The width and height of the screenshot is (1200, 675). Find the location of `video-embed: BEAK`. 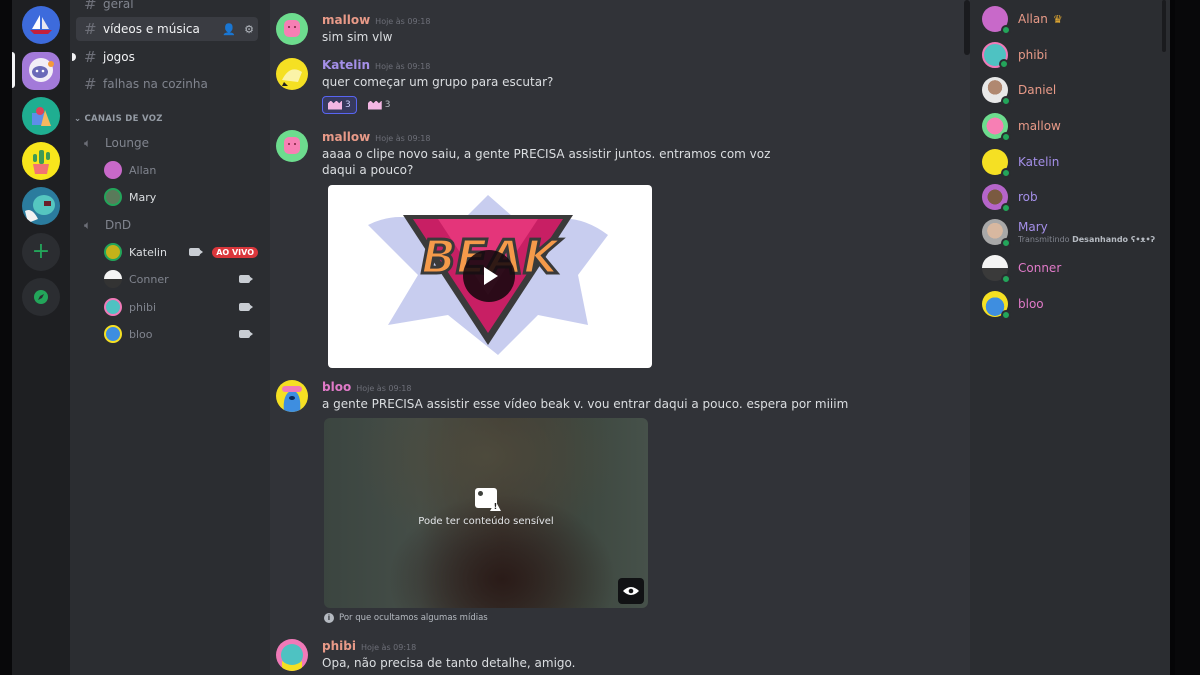

video-embed: BEAK is located at coordinates (490, 276).